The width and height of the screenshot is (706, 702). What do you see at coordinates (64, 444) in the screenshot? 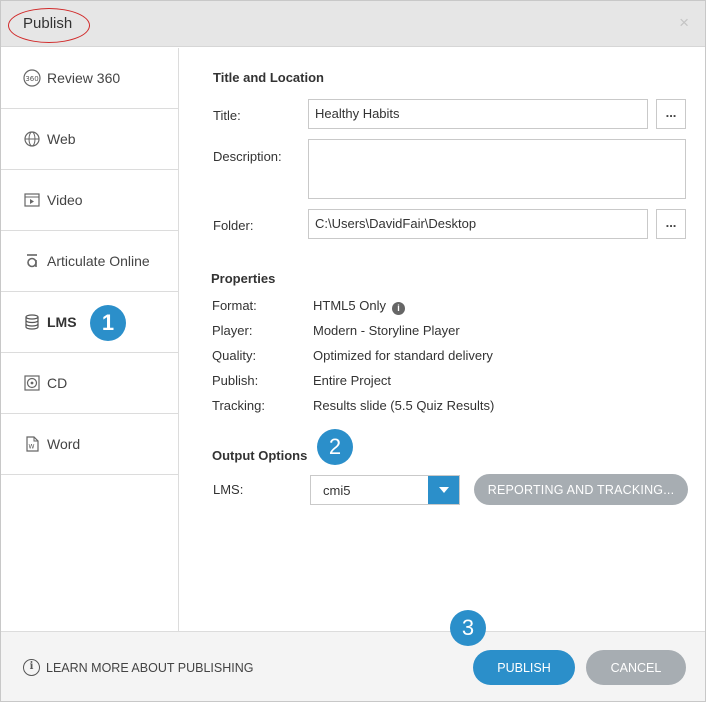
I see `sidebar-item-label: Word` at bounding box center [64, 444].